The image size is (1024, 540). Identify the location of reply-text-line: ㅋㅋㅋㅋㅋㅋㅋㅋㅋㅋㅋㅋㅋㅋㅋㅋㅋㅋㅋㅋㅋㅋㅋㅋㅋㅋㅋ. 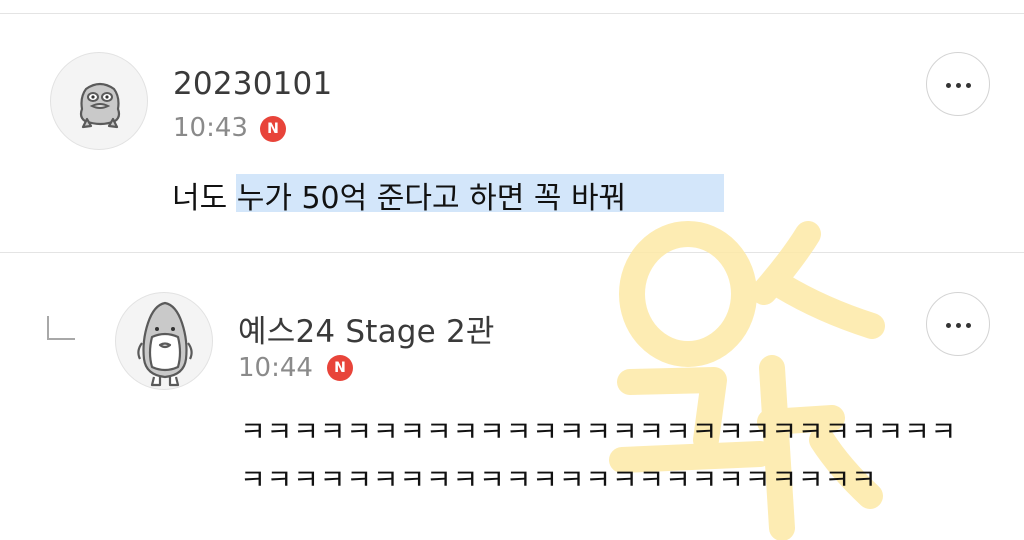
(599, 431).